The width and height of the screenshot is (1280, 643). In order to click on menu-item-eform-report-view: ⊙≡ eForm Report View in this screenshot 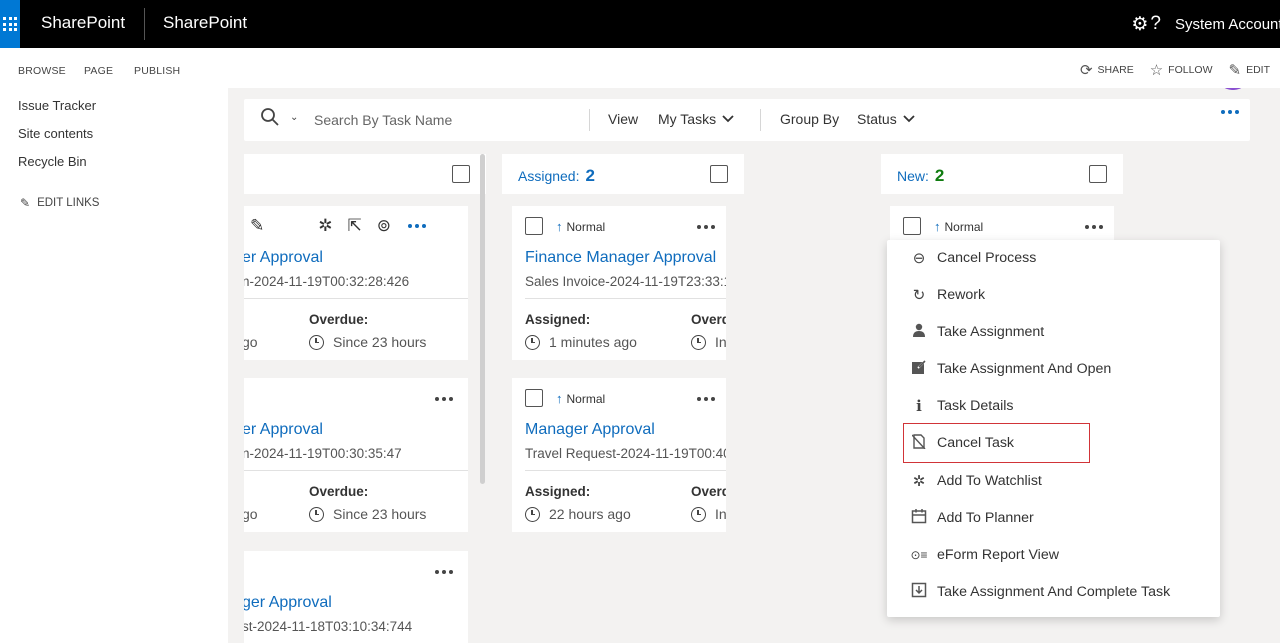, I will do `click(1053, 555)`.